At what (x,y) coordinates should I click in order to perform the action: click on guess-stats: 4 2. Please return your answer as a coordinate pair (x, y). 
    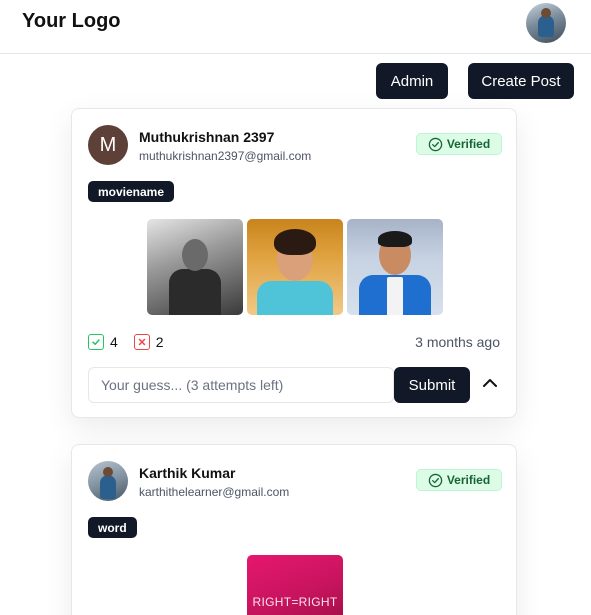
    Looking at the image, I should click on (134, 342).